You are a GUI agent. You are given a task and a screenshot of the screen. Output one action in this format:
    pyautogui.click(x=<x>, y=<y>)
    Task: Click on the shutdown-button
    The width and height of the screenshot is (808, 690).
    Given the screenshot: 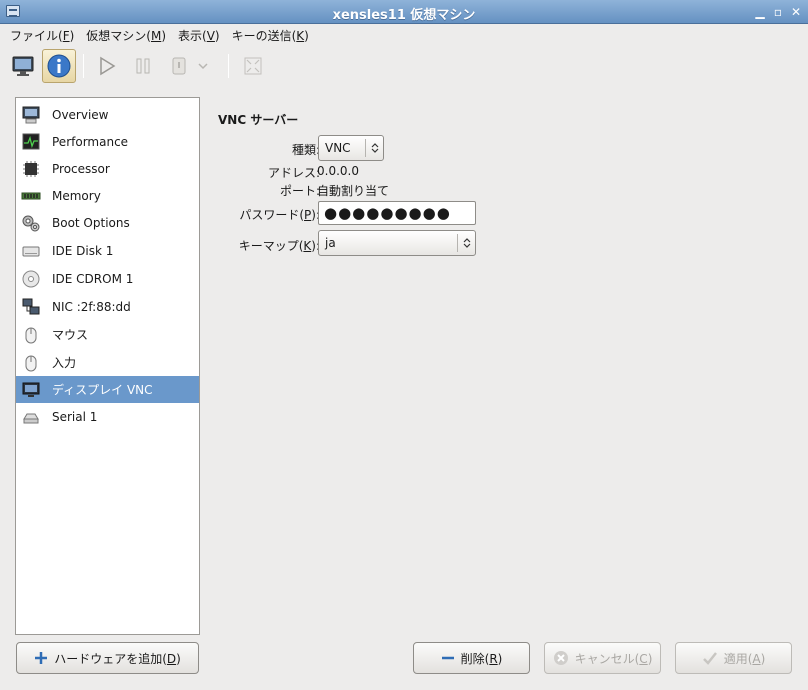 What is the action you would take?
    pyautogui.click(x=179, y=66)
    